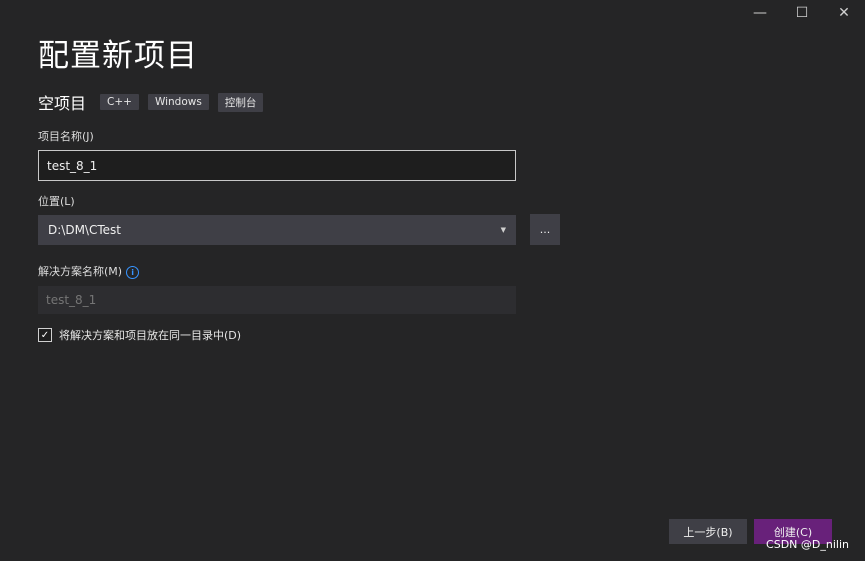  What do you see at coordinates (133, 272) in the screenshot?
I see `info-icon: i` at bounding box center [133, 272].